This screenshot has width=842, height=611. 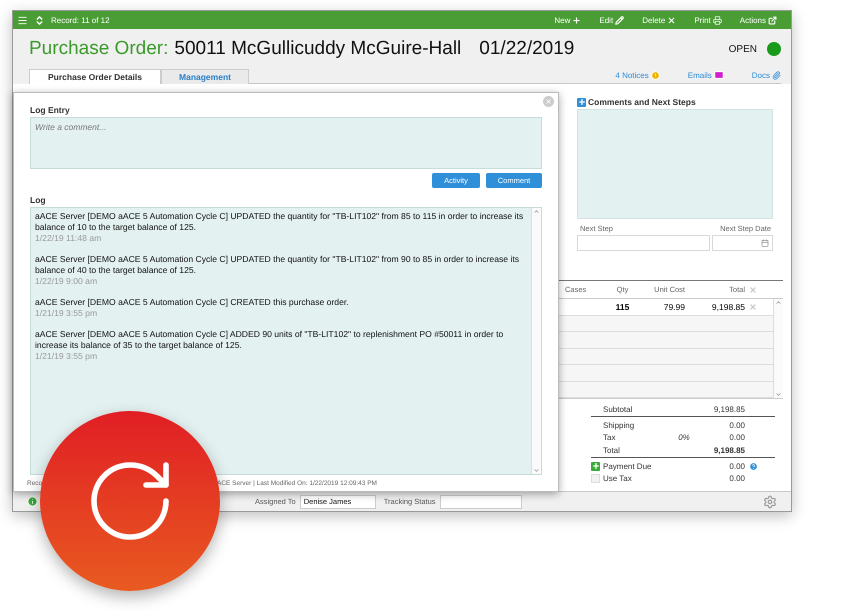 I want to click on header-link: Docs, so click(x=766, y=75).